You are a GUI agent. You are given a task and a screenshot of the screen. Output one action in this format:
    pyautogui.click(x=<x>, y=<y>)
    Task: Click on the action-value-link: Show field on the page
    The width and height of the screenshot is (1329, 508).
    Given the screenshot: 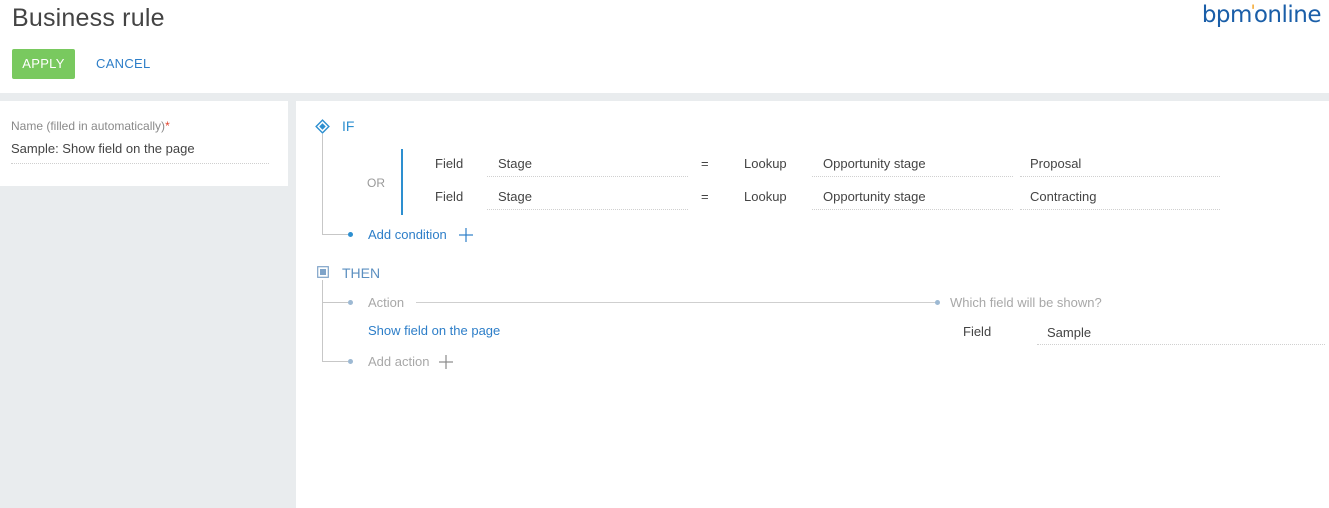 What is the action you would take?
    pyautogui.click(x=434, y=330)
    